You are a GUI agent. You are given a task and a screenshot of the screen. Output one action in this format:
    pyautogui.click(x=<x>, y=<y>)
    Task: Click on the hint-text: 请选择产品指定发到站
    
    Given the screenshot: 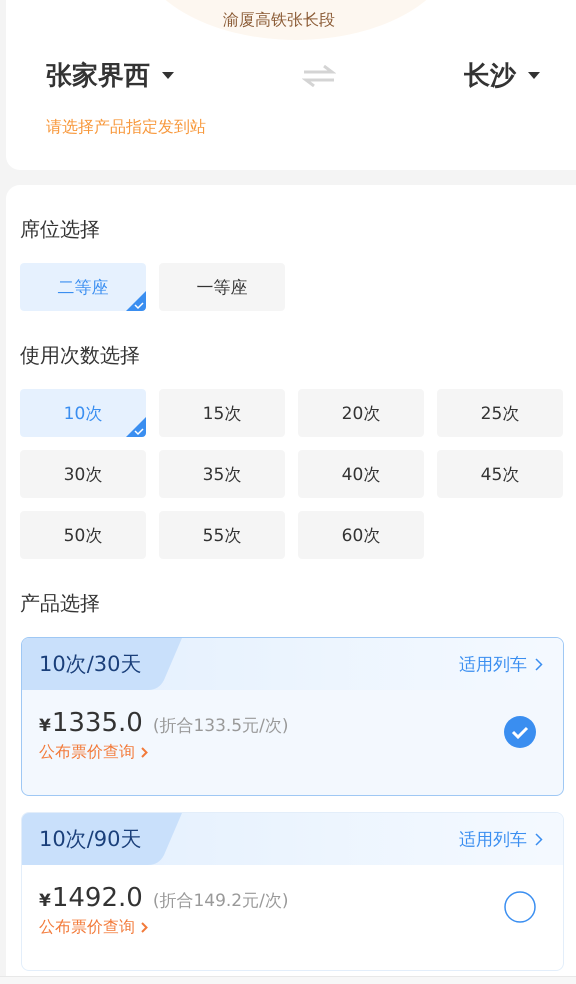 What is the action you would take?
    pyautogui.click(x=126, y=127)
    